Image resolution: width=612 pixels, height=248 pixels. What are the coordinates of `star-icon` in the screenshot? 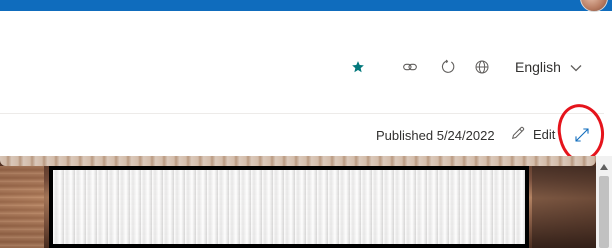 It's located at (358, 67).